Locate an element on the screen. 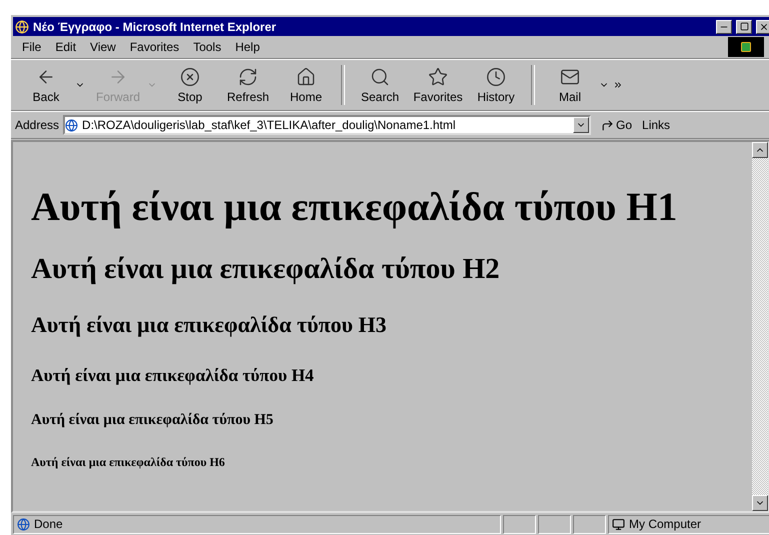  address-field: D:\ROZA\douligeris\lab_staf\kef_3\TELIKA\after_doulig\Noname1.html is located at coordinates (327, 125).